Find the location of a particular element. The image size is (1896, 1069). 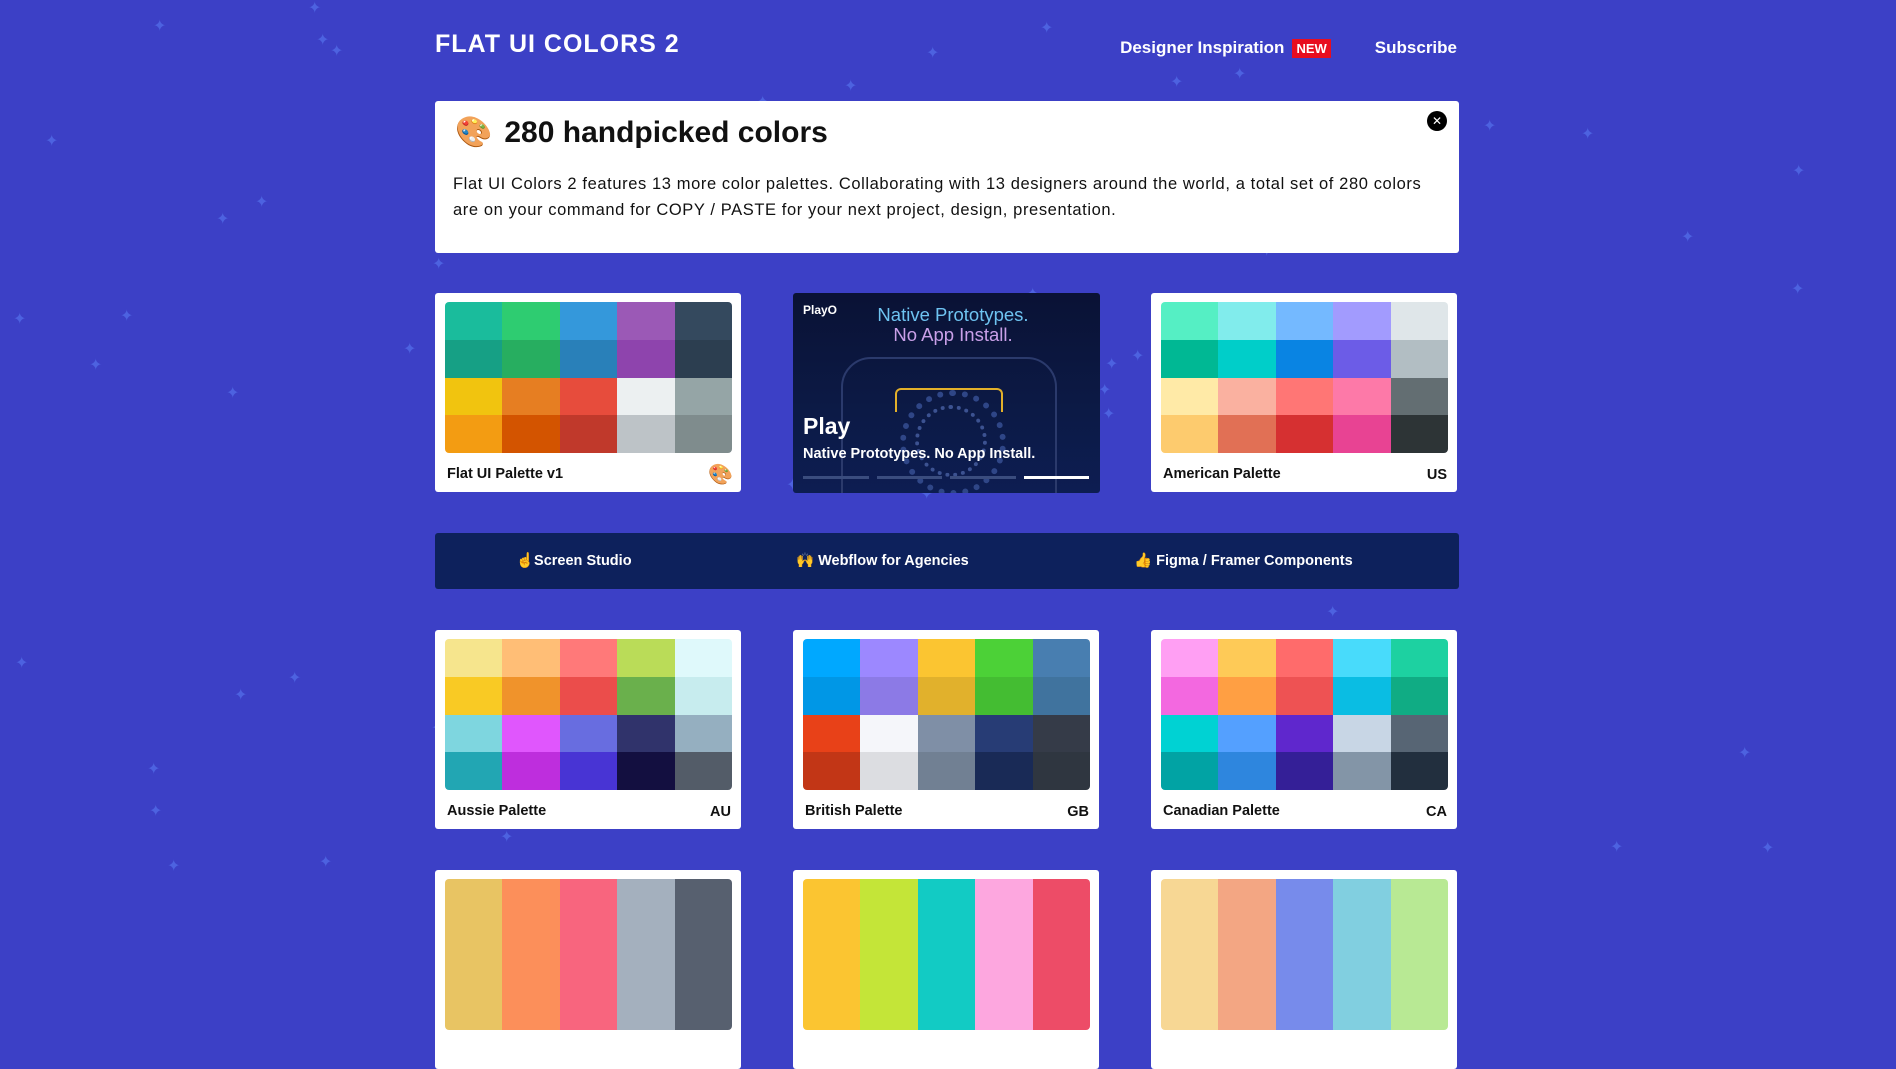

palette-card: Flat UI Palette v1 🎨 is located at coordinates (588, 392).